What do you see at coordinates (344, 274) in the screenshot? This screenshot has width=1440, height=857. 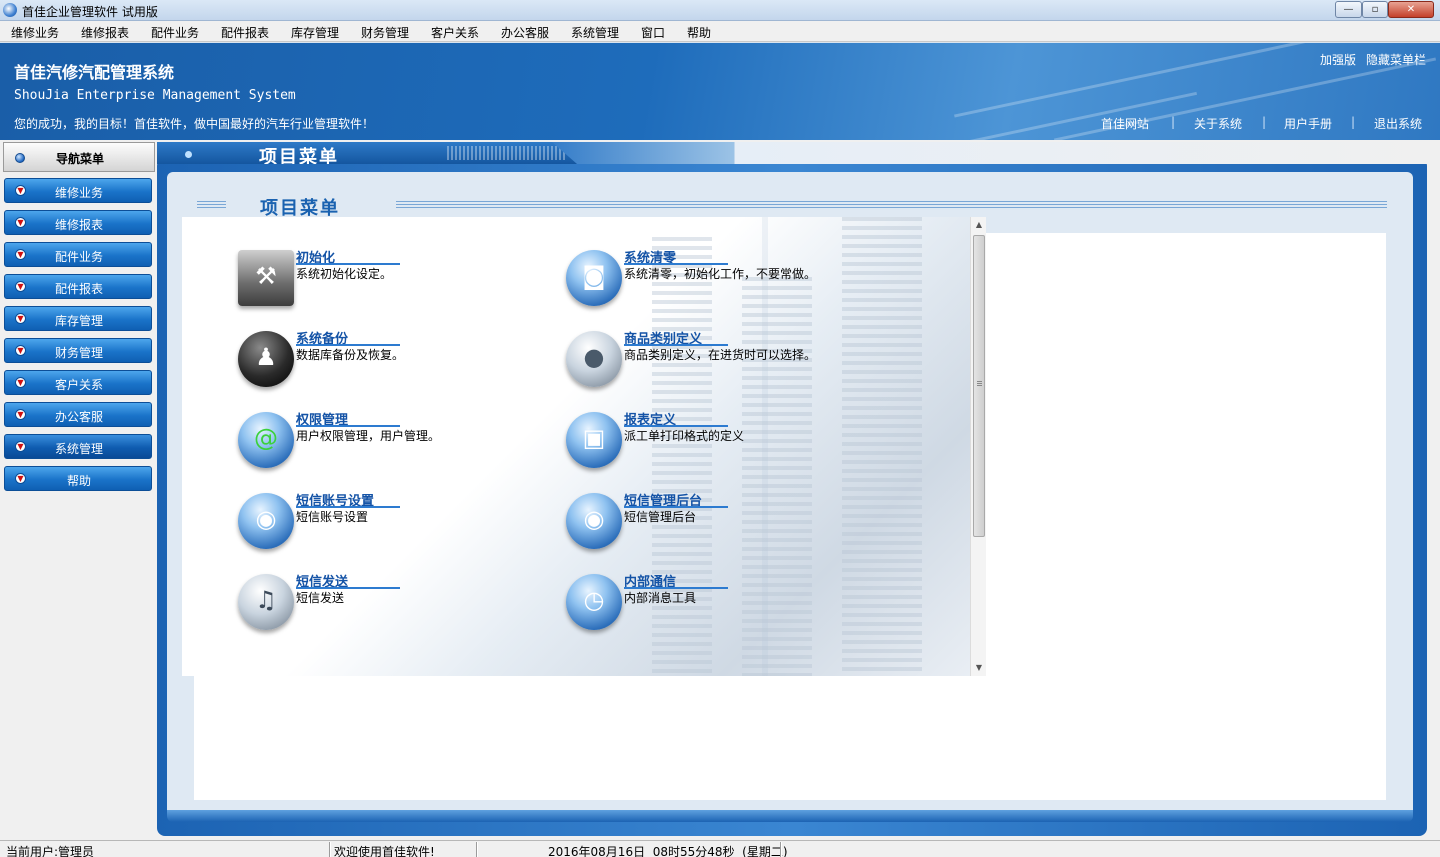 I see `item-desc: 系统初始化设定。` at bounding box center [344, 274].